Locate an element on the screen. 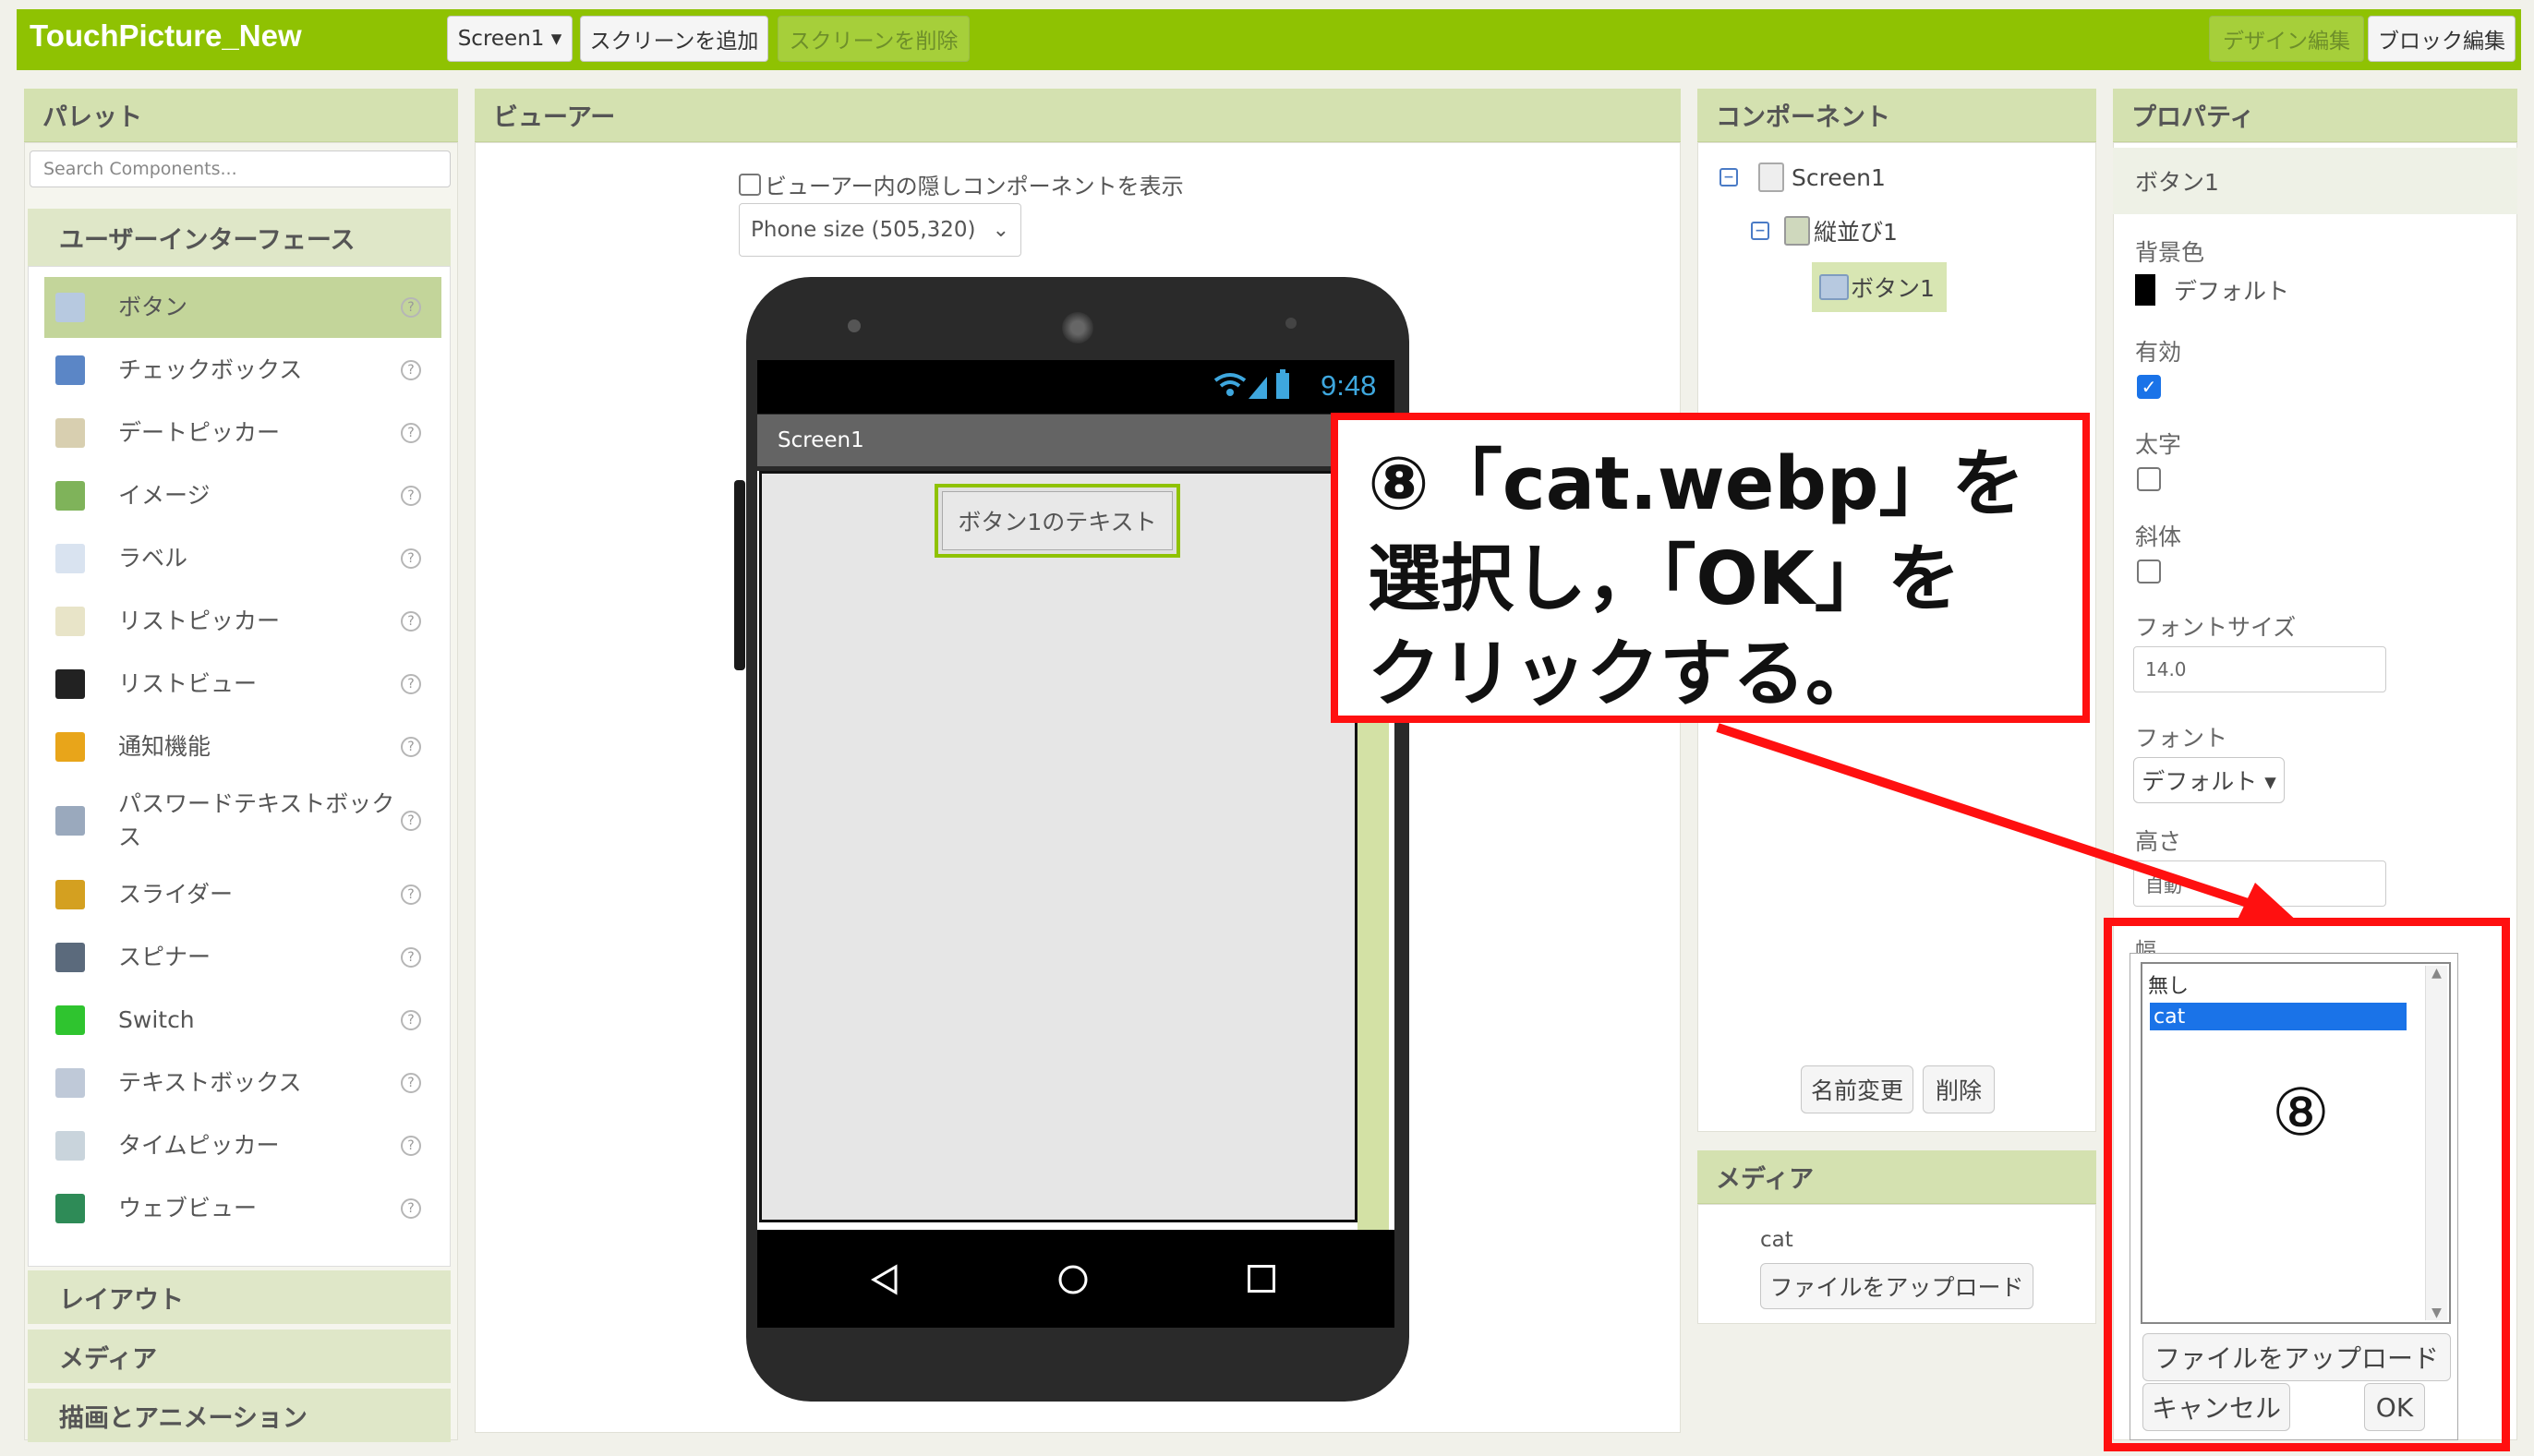 The width and height of the screenshot is (2534, 1456). callout-line-3: クリックする。 is located at coordinates (1623, 674).